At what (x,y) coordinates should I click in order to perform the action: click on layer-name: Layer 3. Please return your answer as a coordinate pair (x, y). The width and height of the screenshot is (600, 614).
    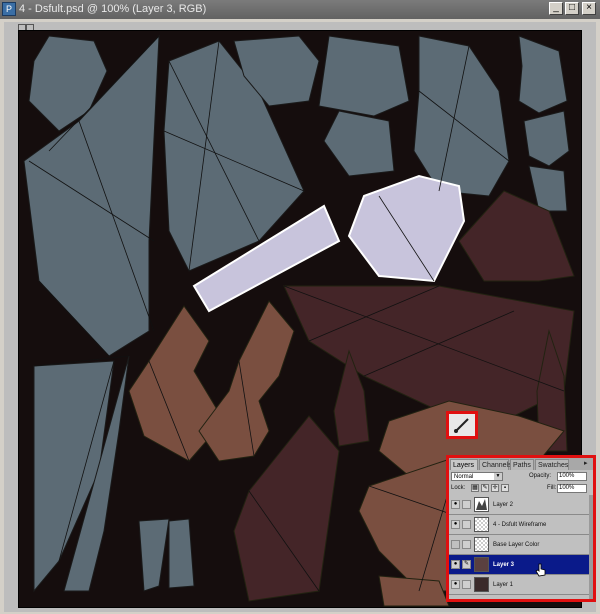
    Looking at the image, I should click on (504, 565).